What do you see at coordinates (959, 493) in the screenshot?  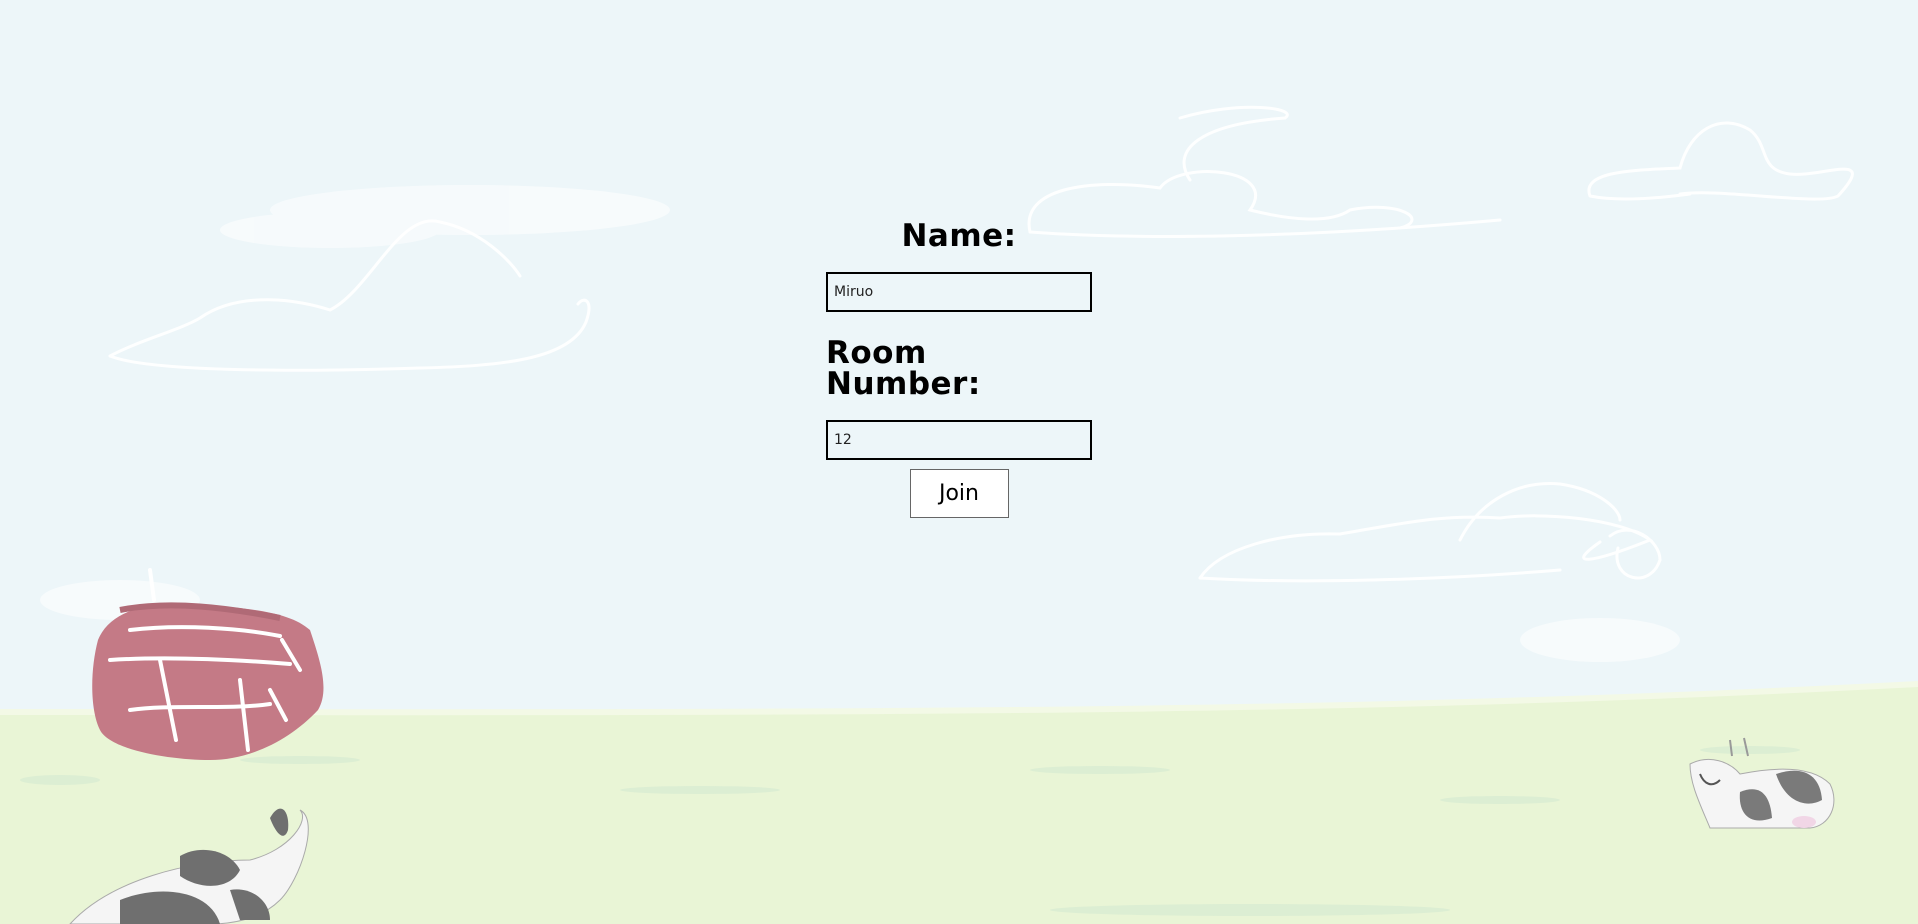 I see `join-button: Join` at bounding box center [959, 493].